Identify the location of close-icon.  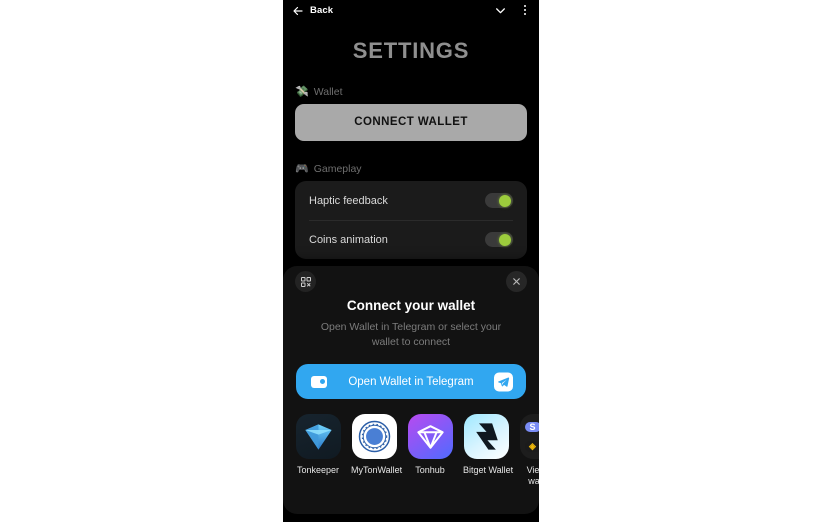
(516, 281).